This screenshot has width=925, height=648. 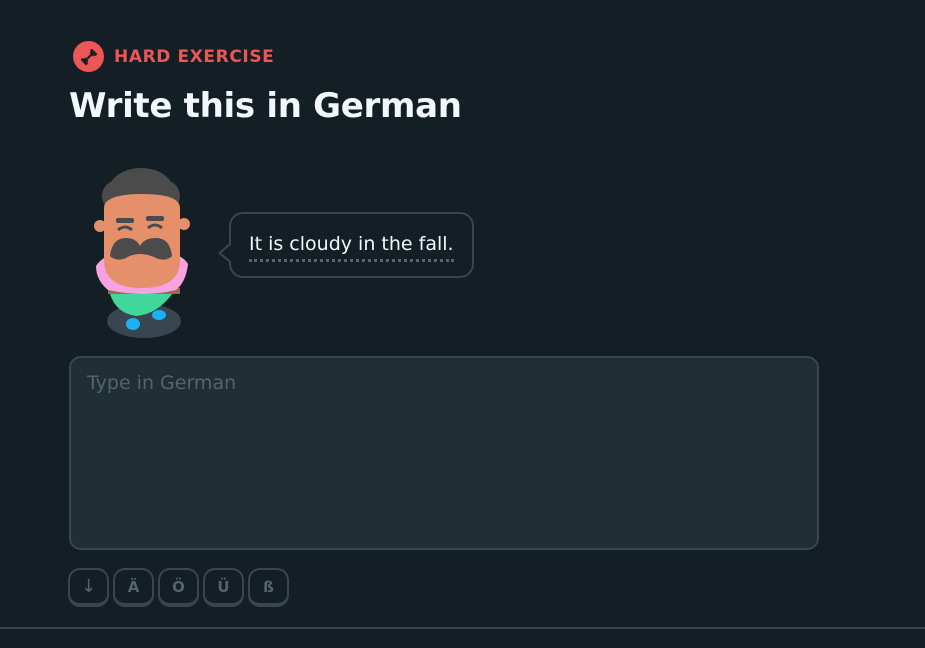 I want to click on prompt-sentence: It is cloudy in the fall., so click(x=351, y=247).